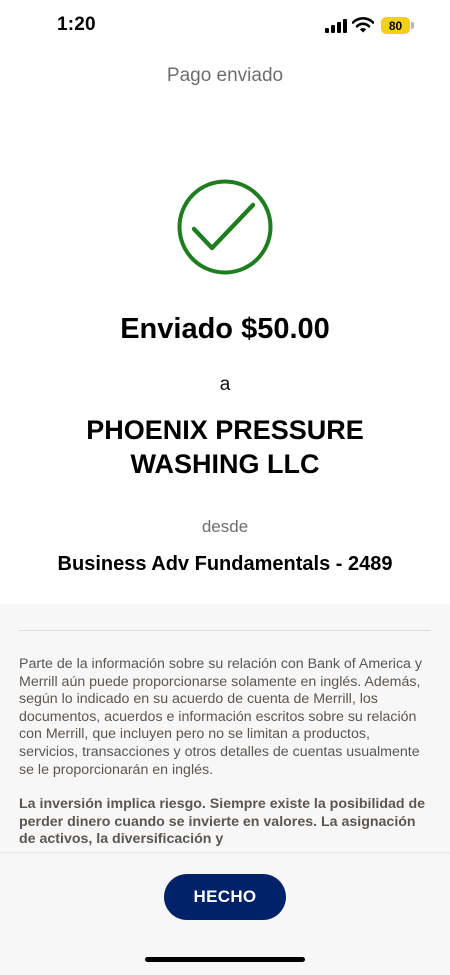 This screenshot has width=450, height=975. I want to click on recipient-name-line2: WASHING LLC, so click(225, 464).